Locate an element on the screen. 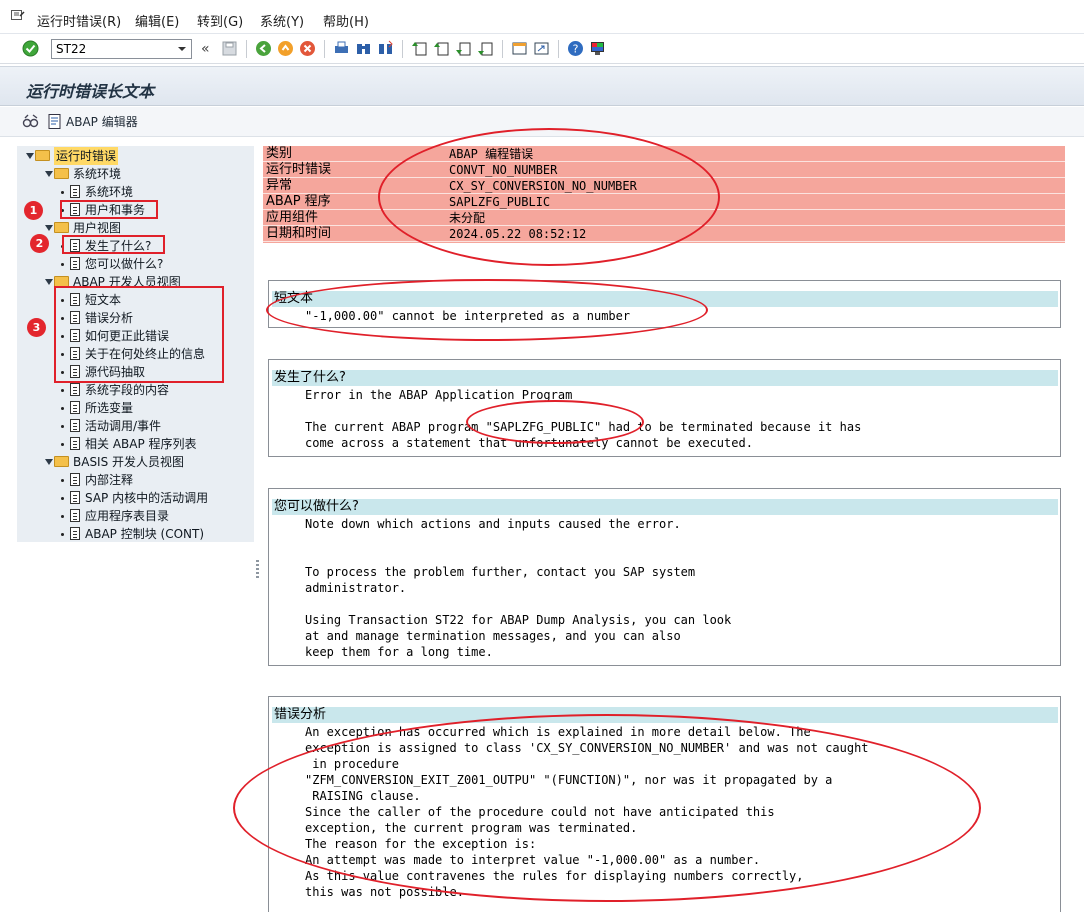 The height and width of the screenshot is (912, 1084). menu-help: 帮助(H) is located at coordinates (346, 20).